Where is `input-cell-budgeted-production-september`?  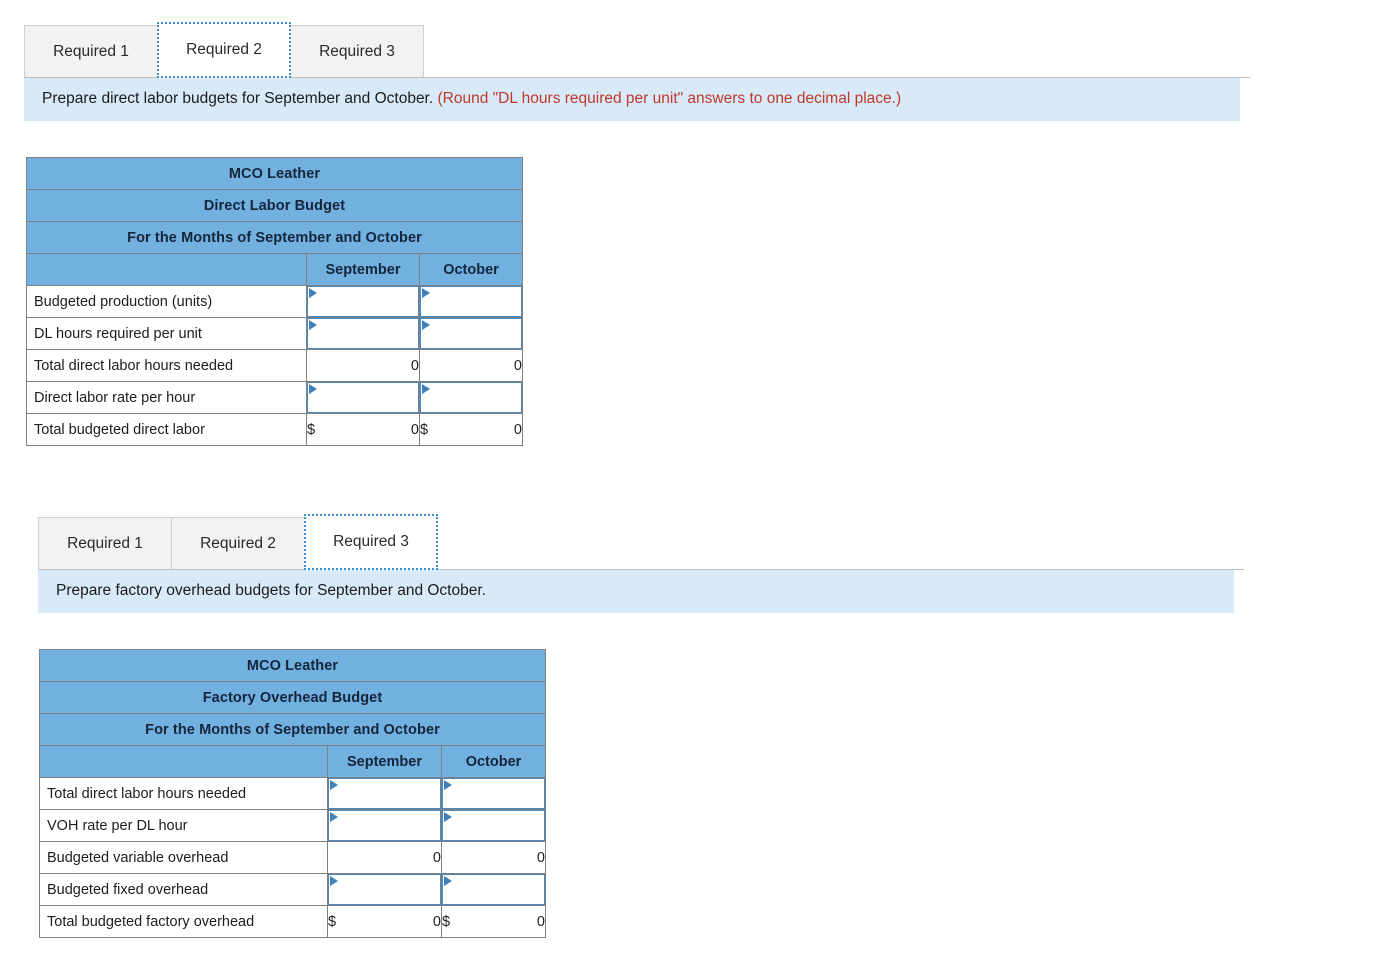
input-cell-budgeted-production-september is located at coordinates (363, 301).